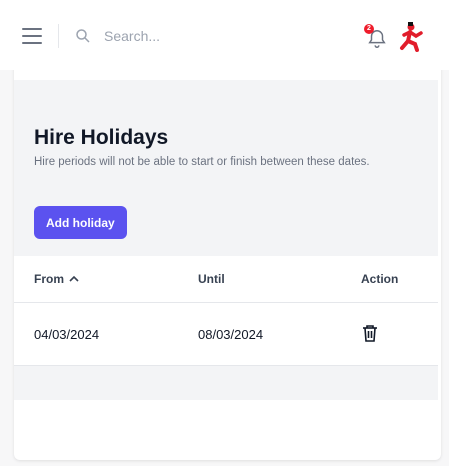  I want to click on trash-icon, so click(370, 333).